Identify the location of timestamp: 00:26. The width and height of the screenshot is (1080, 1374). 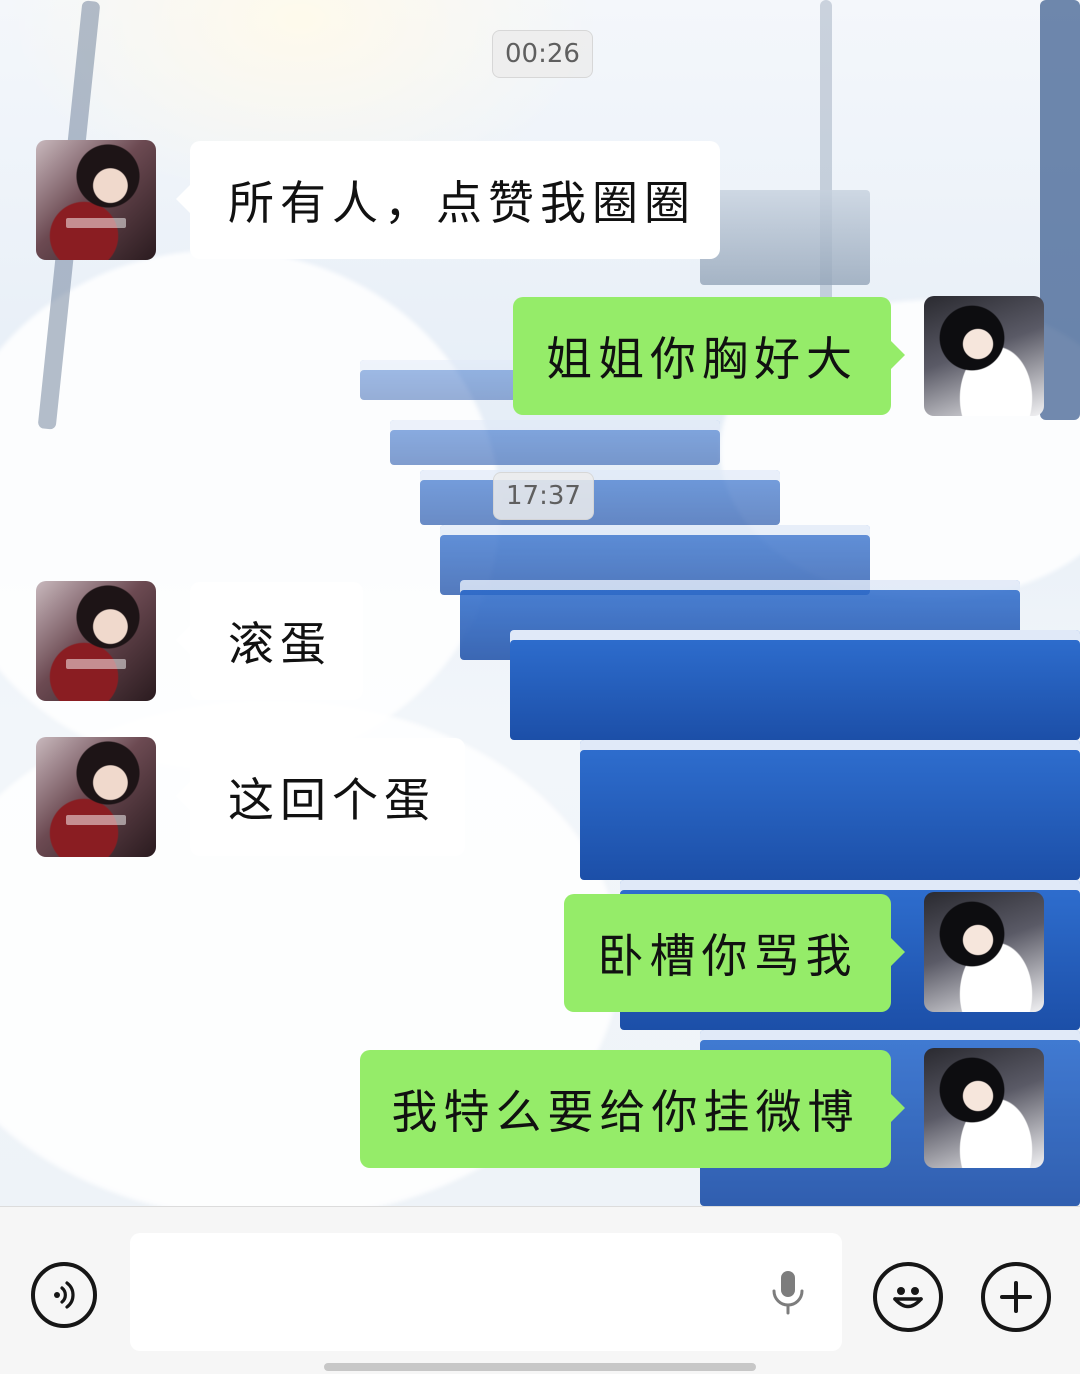
(542, 54).